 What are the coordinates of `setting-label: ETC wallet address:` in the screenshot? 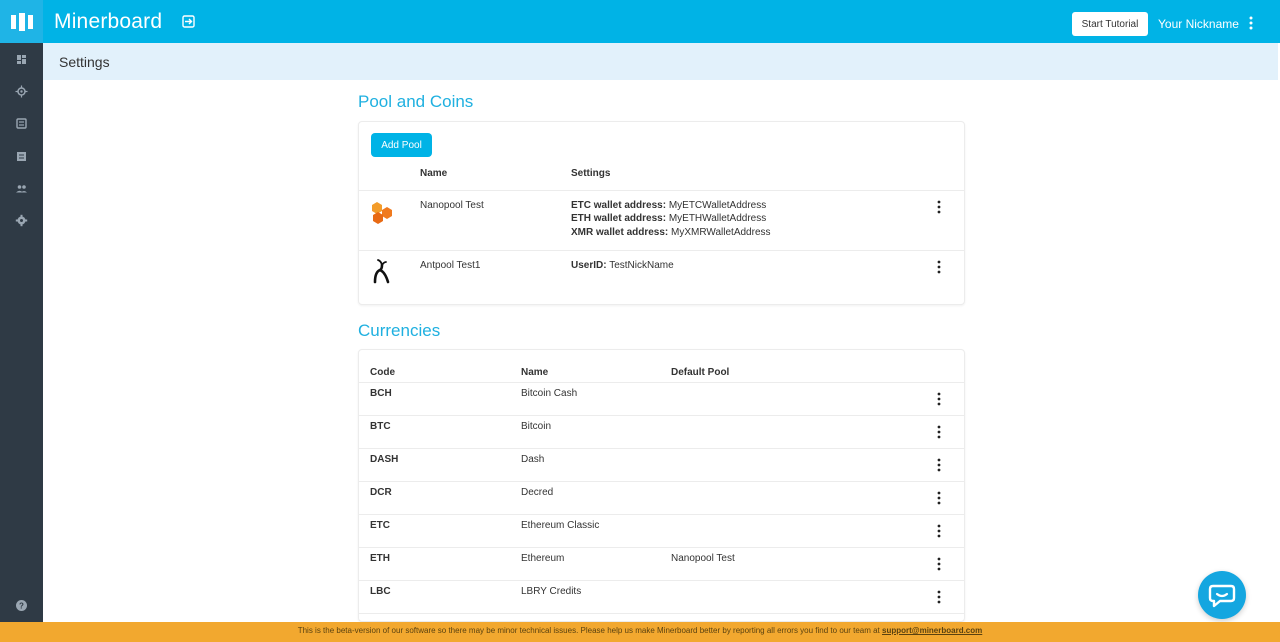 It's located at (619, 205).